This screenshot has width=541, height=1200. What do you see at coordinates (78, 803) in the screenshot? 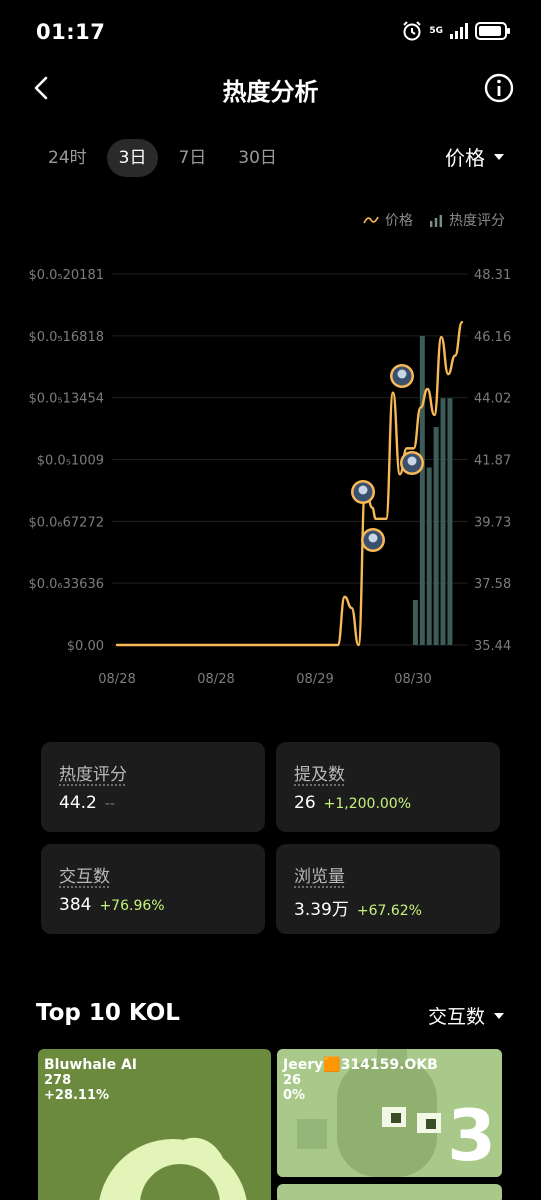
I see `stat-value: 44.2` at bounding box center [78, 803].